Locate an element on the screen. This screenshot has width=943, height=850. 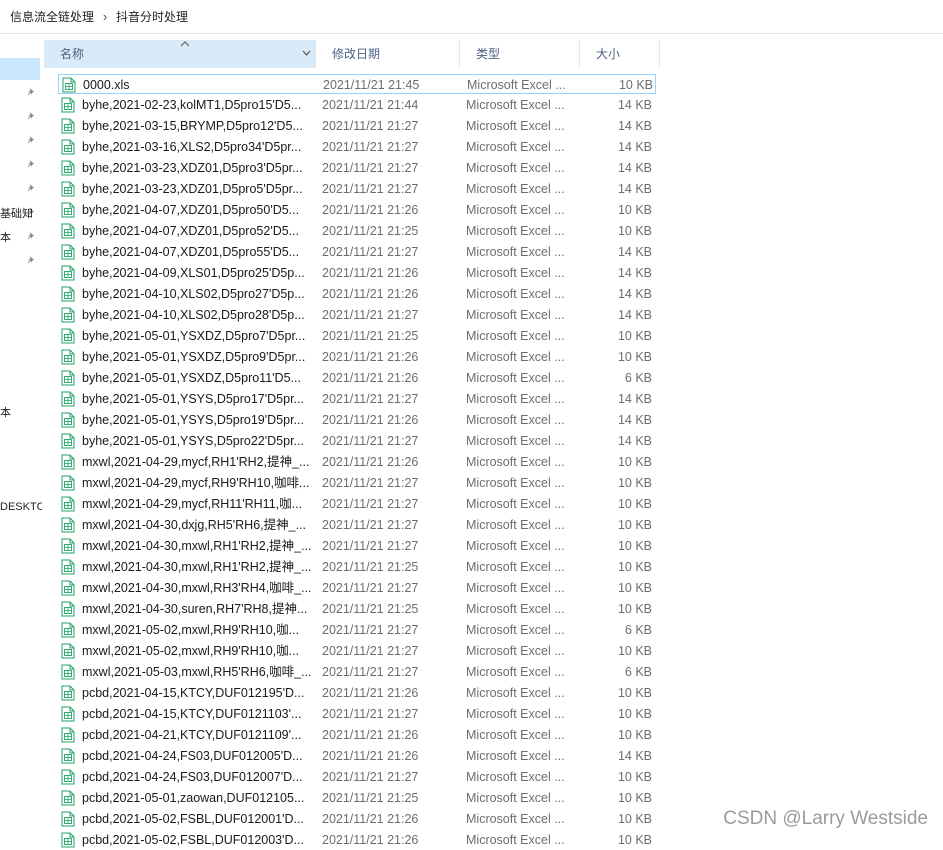
breadcrumb-chevron-icon: › is located at coordinates (105, 16).